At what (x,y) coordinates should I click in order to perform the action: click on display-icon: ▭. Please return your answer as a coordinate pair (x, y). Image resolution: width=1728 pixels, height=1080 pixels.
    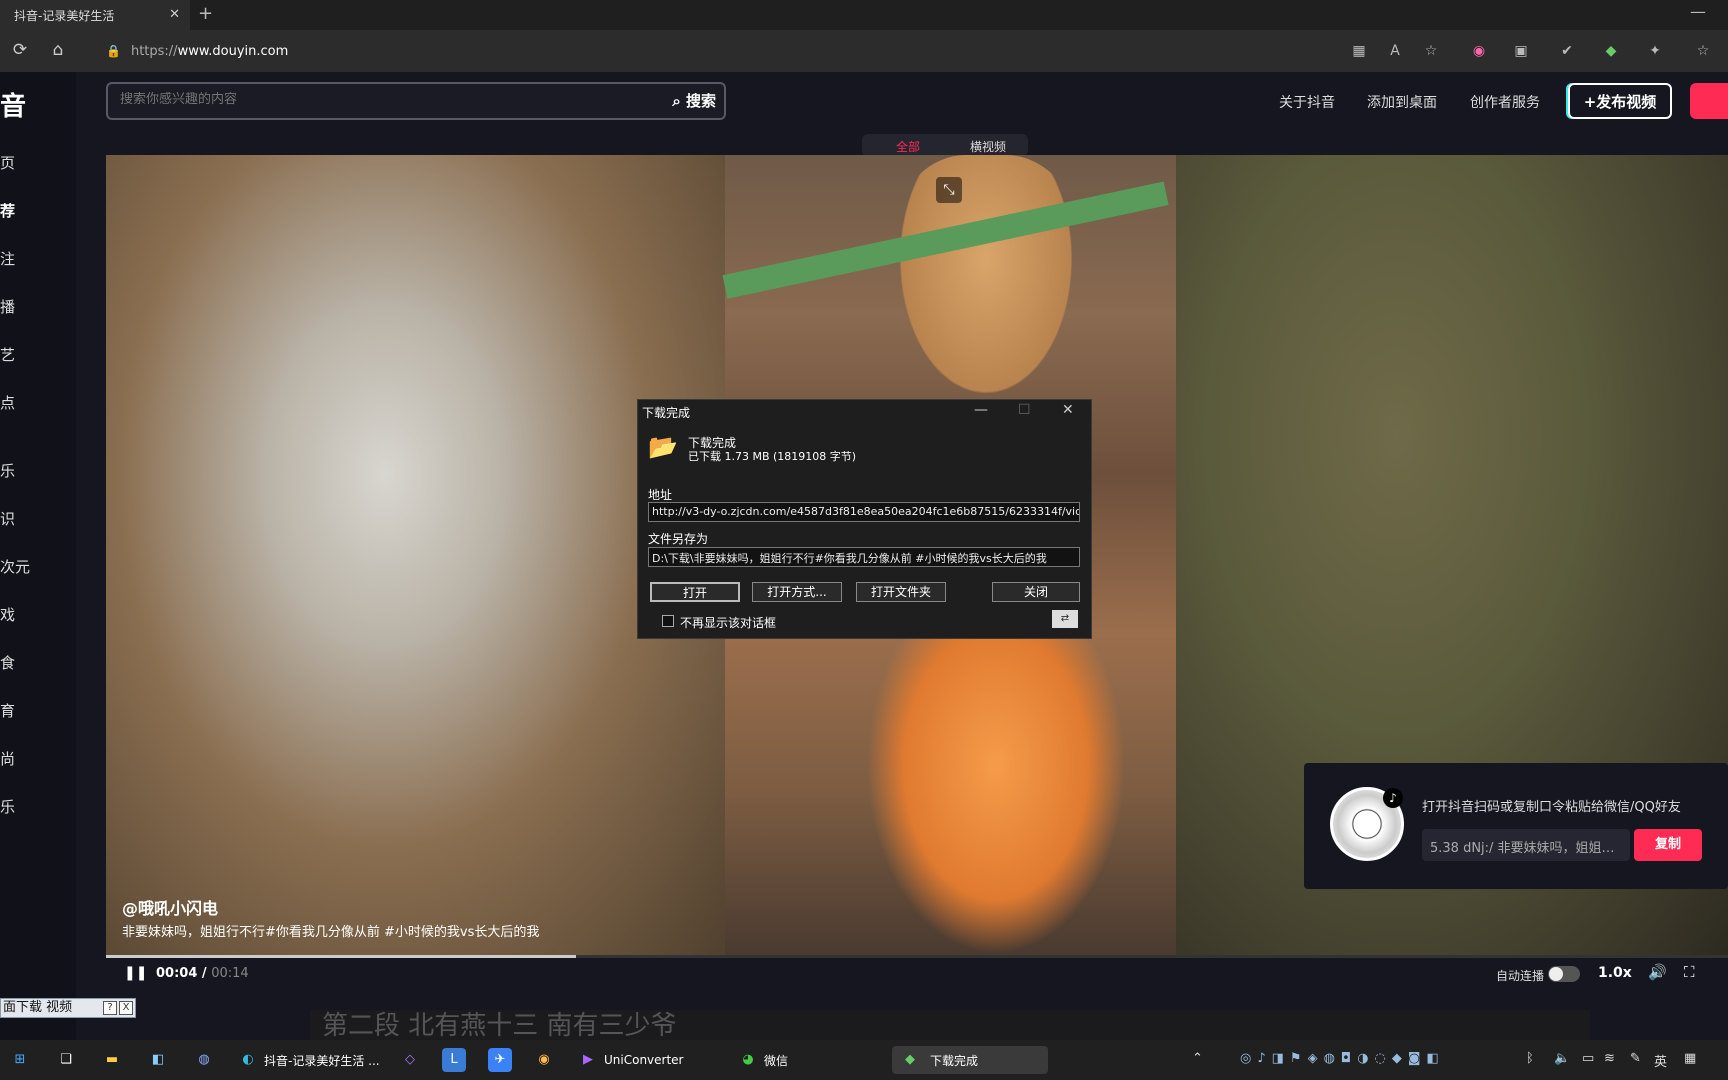
    Looking at the image, I should click on (1588, 1058).